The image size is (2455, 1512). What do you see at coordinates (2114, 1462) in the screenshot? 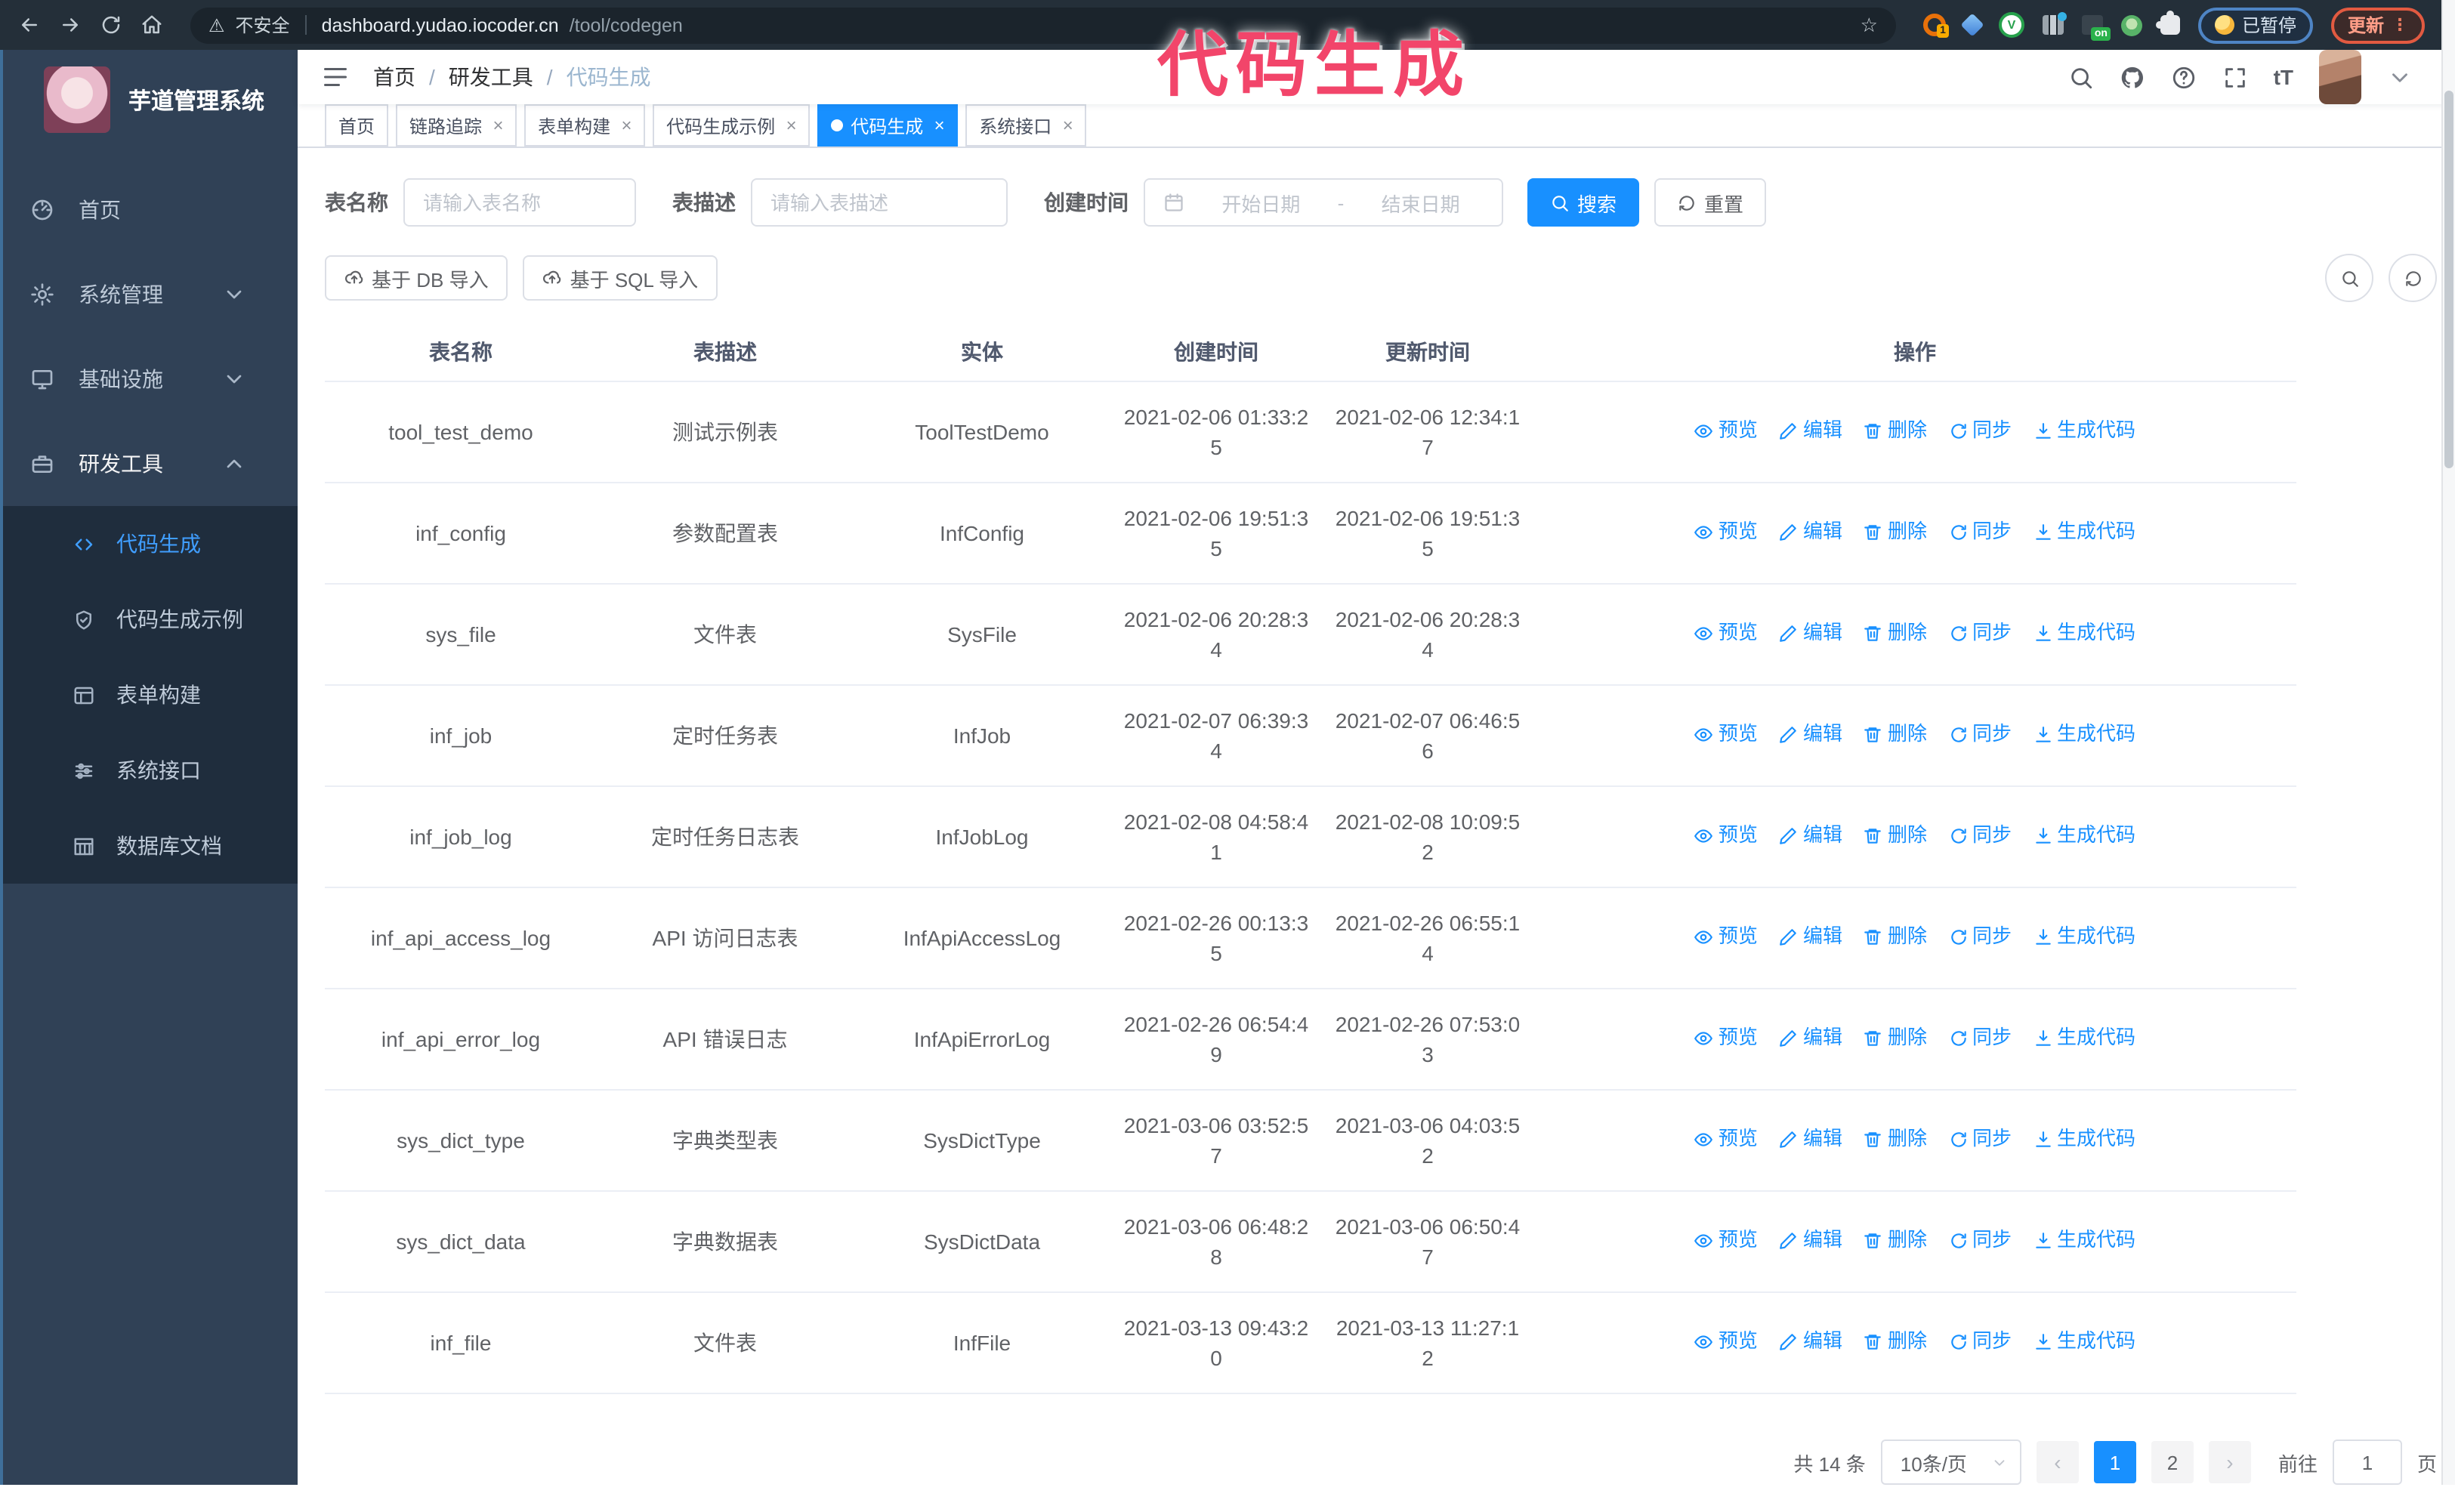
I see `page-button-1: 1` at bounding box center [2114, 1462].